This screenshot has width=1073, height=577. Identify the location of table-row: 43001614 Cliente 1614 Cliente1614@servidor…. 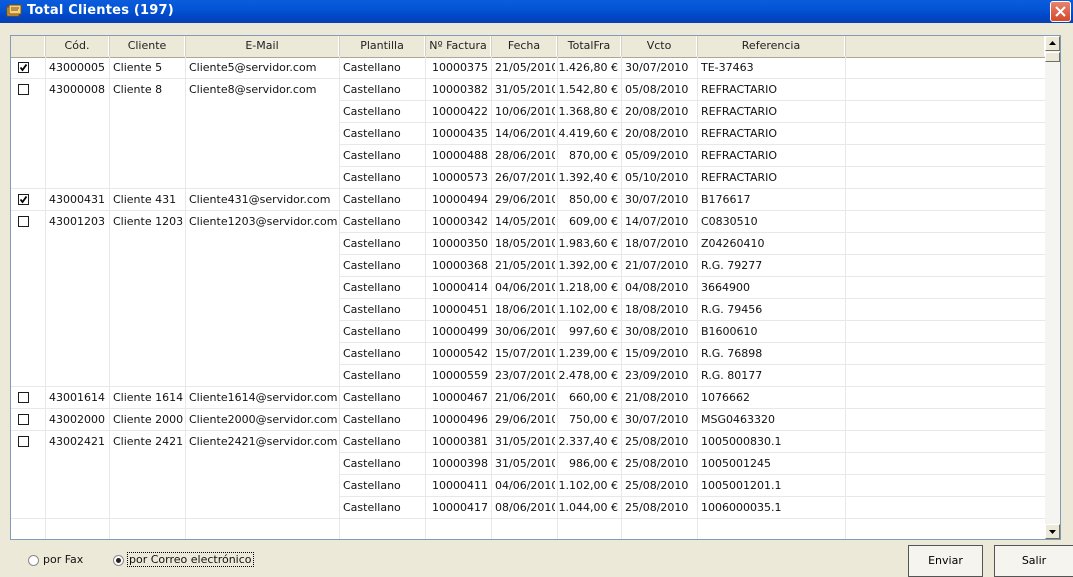
(528, 398).